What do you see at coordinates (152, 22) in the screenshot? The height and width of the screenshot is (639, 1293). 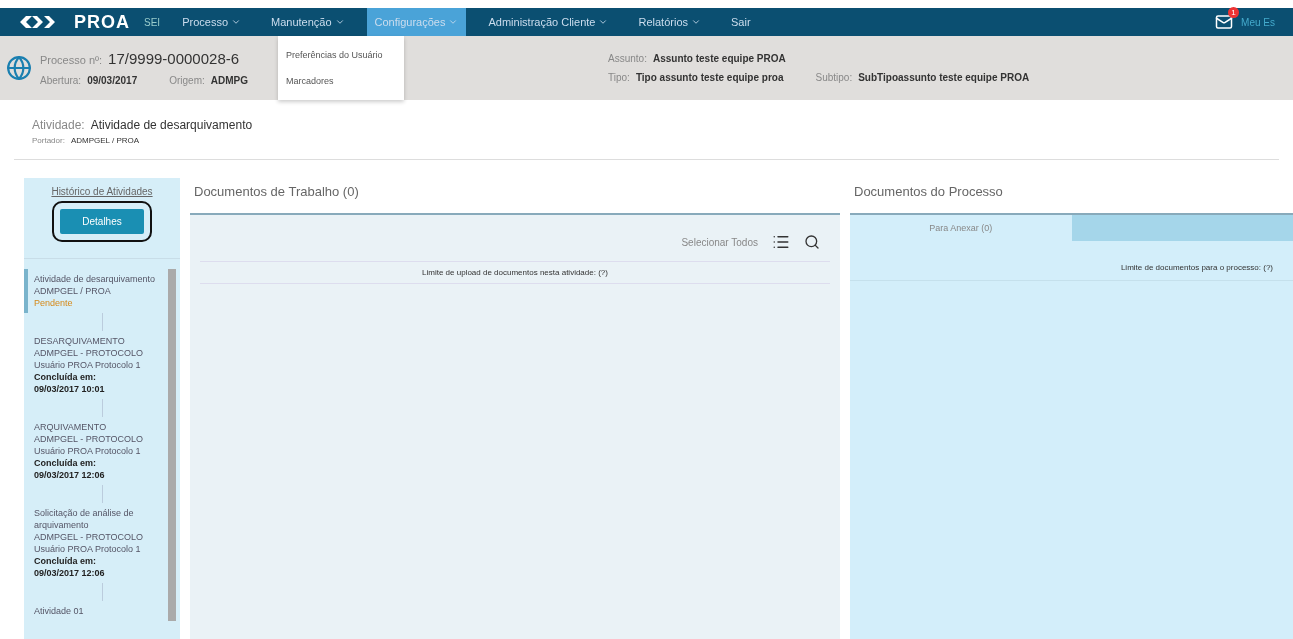 I see `logo-subtitle: SEI` at bounding box center [152, 22].